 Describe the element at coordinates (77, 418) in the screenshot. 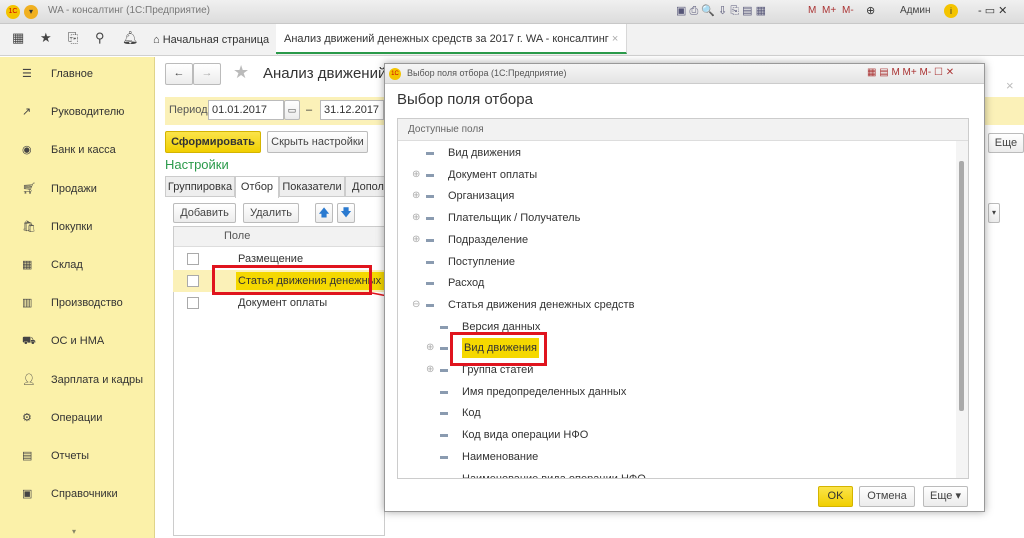

I see `sidebar-item: ⚙ Операции` at that location.